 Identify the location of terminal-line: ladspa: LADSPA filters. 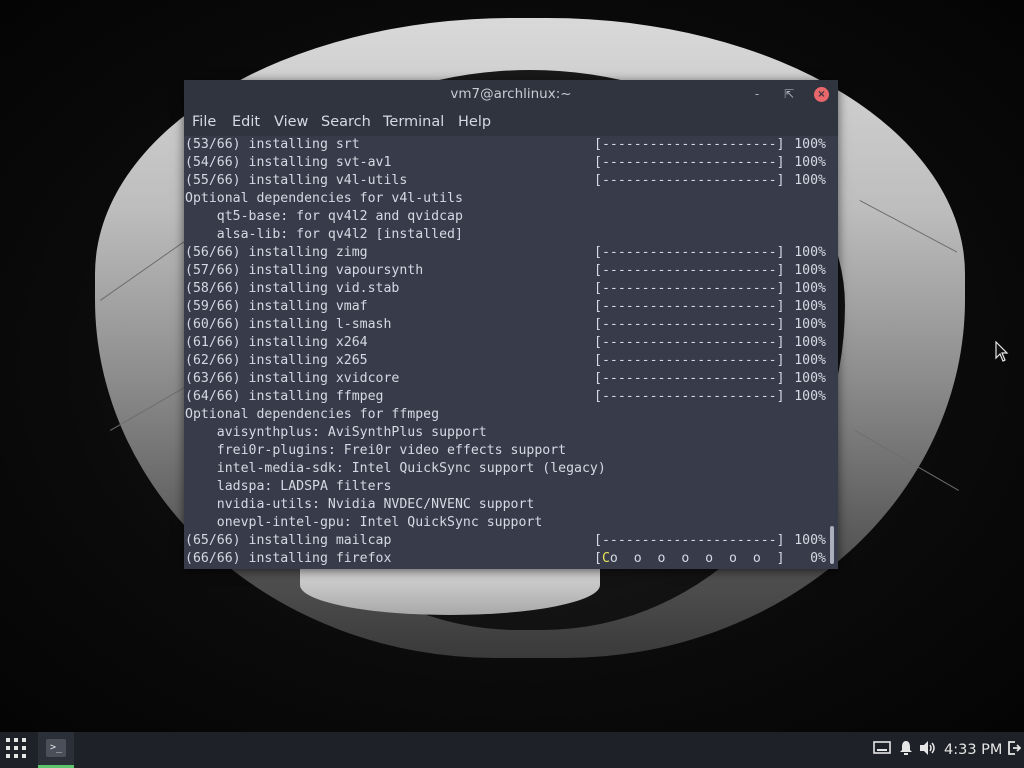
(288, 486).